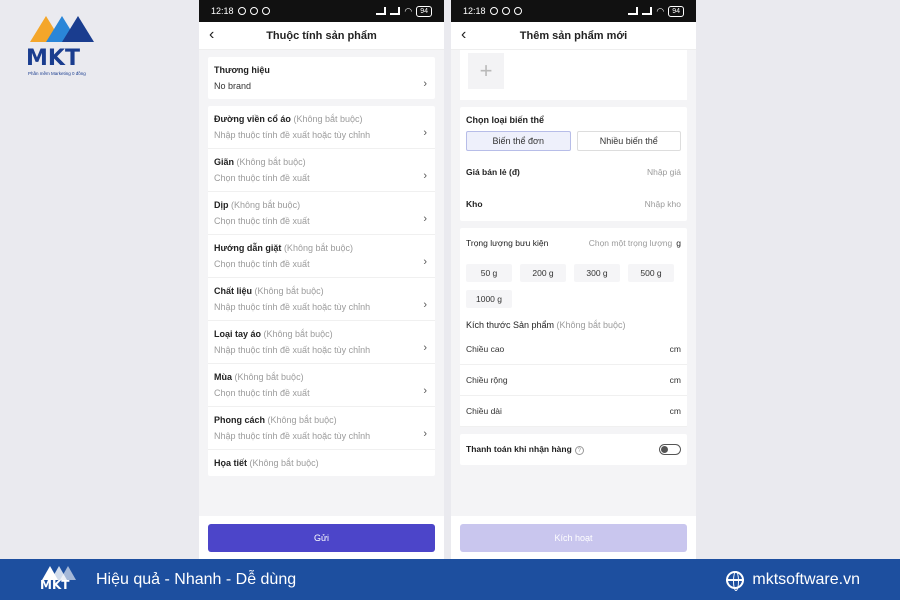 This screenshot has height=600, width=900. What do you see at coordinates (628, 141) in the screenshot?
I see `multi-variant-option: Nhiều biến thể` at bounding box center [628, 141].